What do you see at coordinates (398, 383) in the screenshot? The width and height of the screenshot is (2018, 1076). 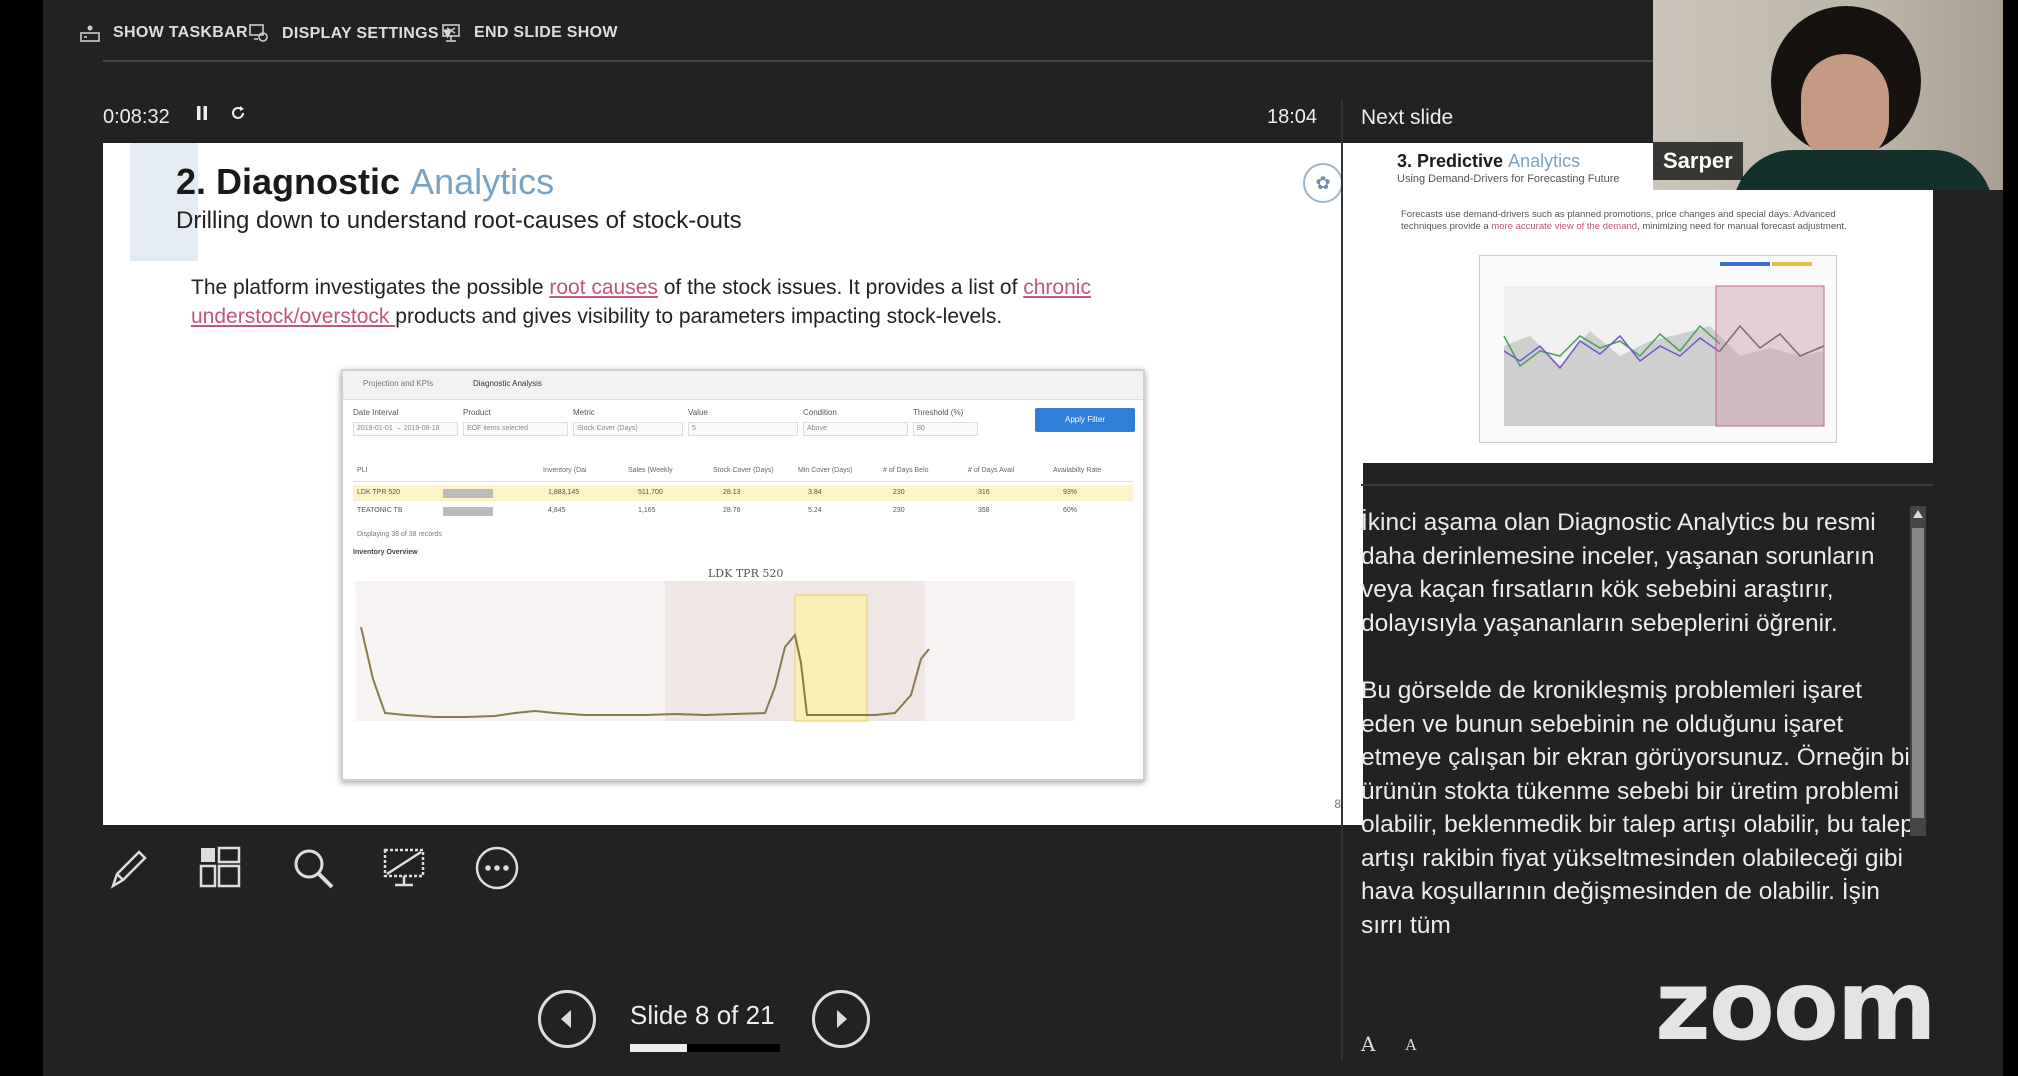 I see `tab-projection: Projection and KPIs` at bounding box center [398, 383].